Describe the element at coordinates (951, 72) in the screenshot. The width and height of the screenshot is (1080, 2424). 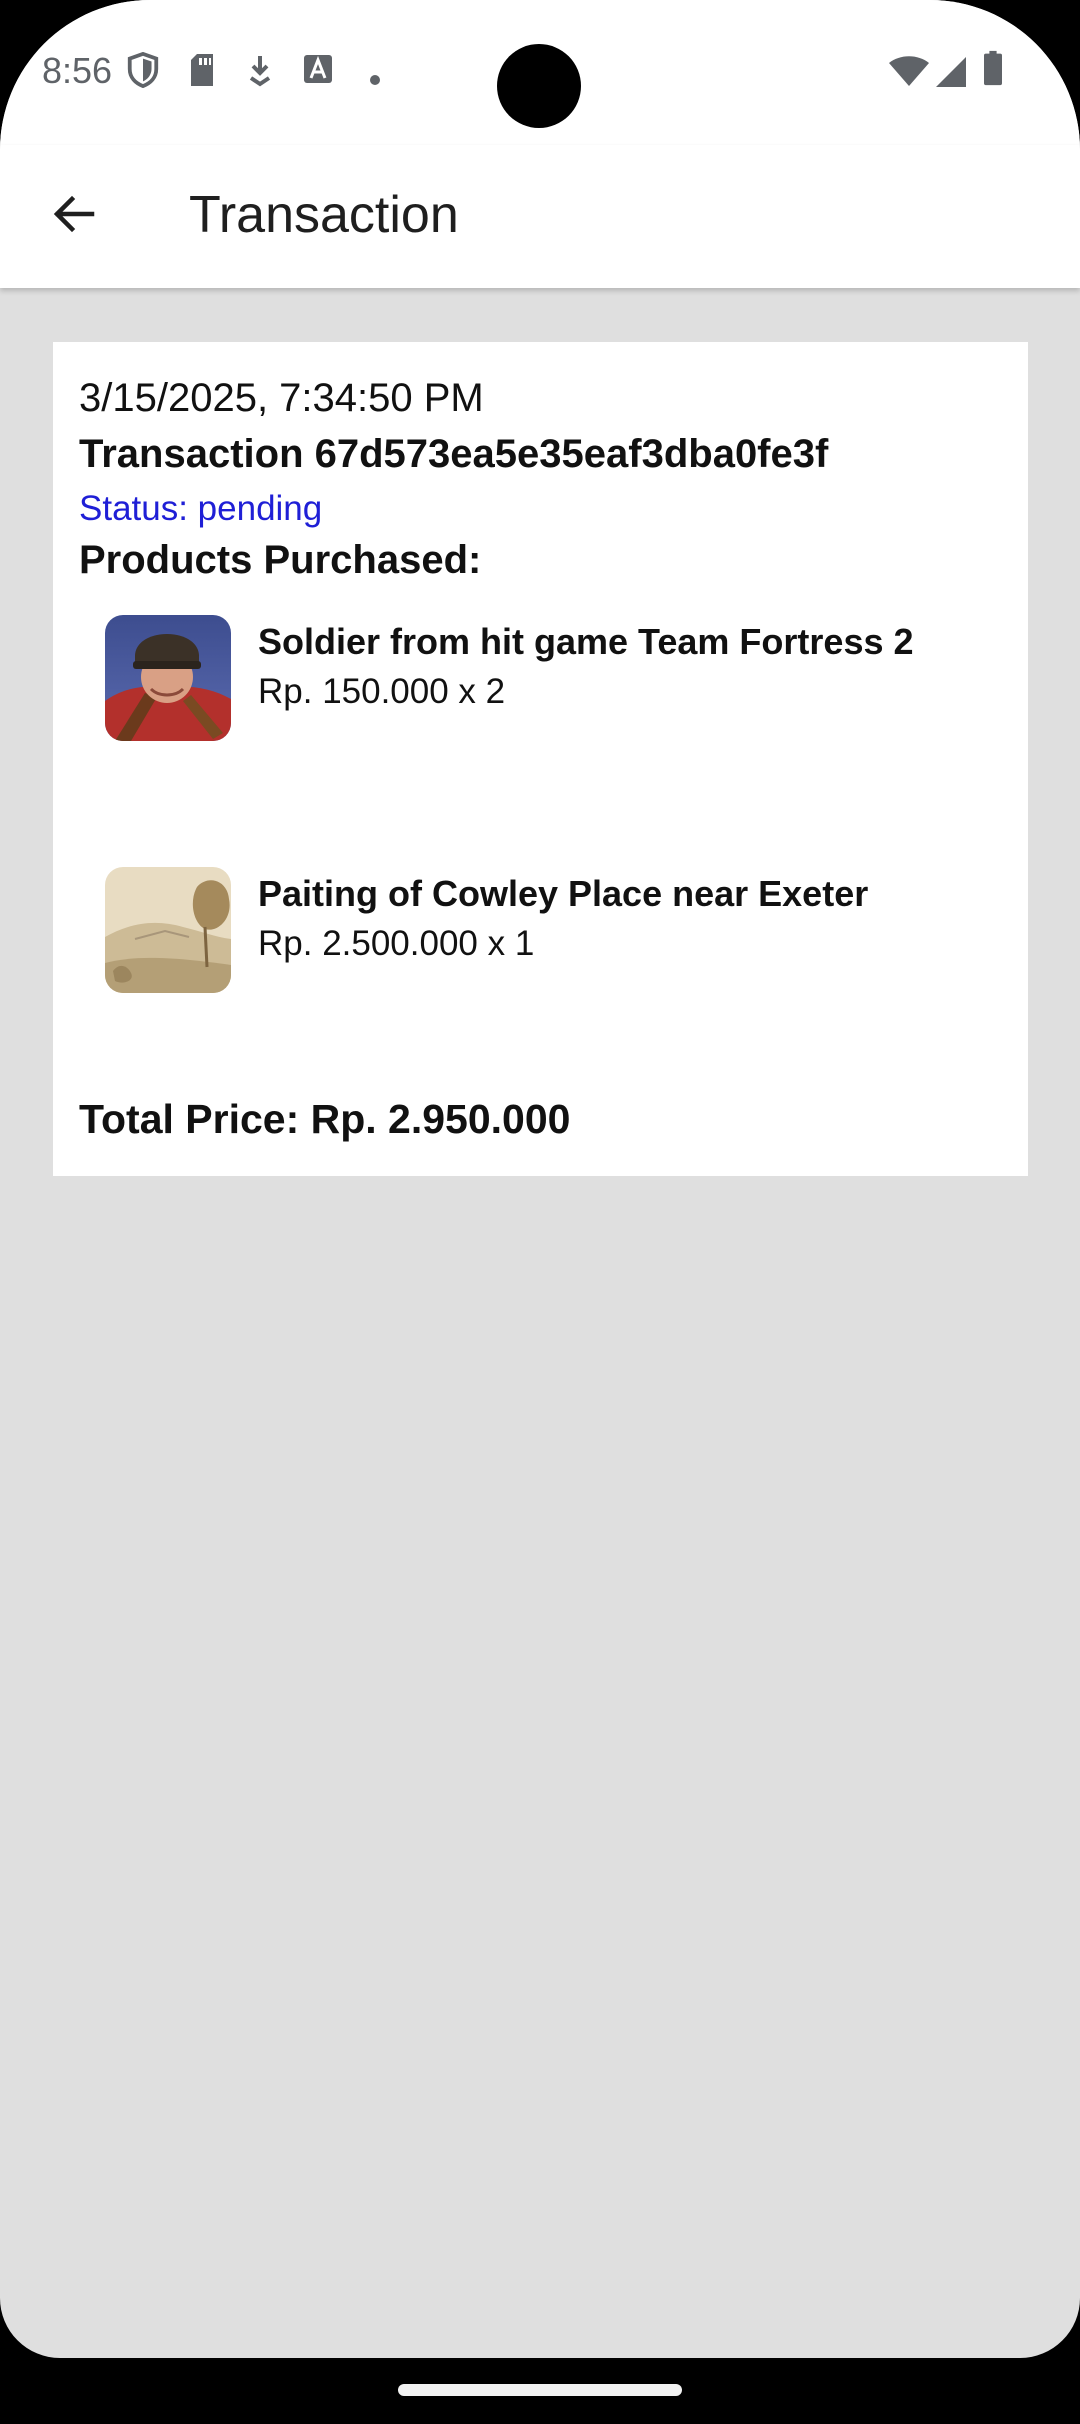
I see `cellular-signal-icon` at that location.